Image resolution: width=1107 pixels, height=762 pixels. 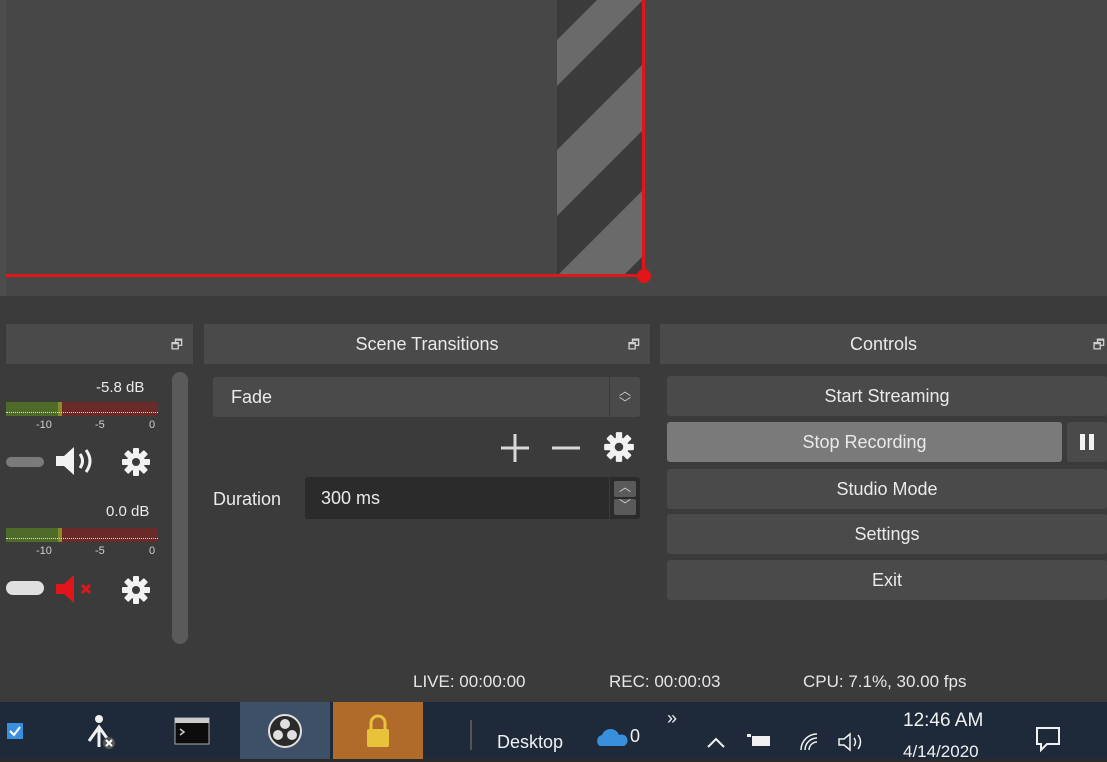 I want to click on taskbar-app-terminal, so click(x=192, y=730).